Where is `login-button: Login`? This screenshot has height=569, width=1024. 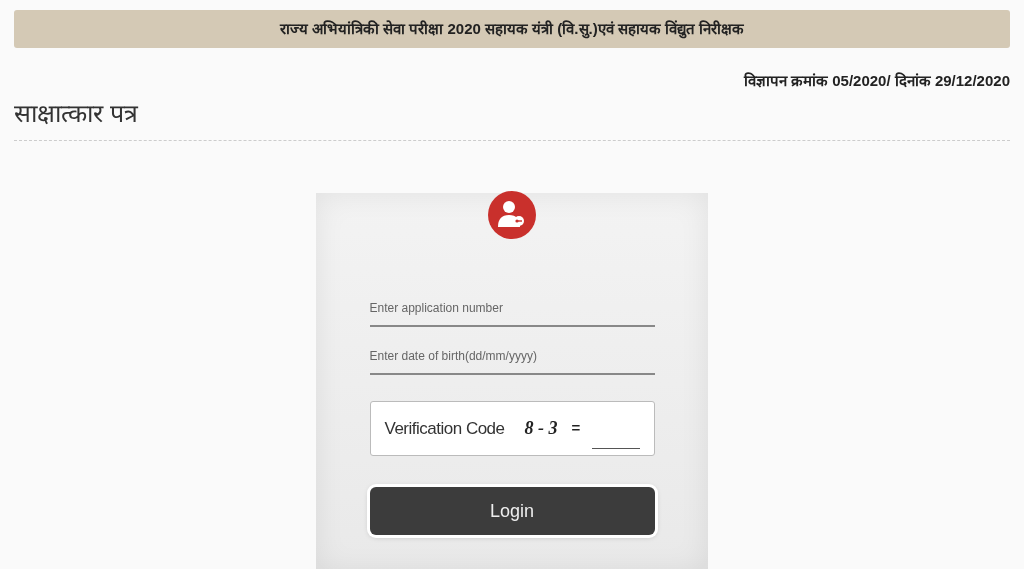 login-button: Login is located at coordinates (512, 511).